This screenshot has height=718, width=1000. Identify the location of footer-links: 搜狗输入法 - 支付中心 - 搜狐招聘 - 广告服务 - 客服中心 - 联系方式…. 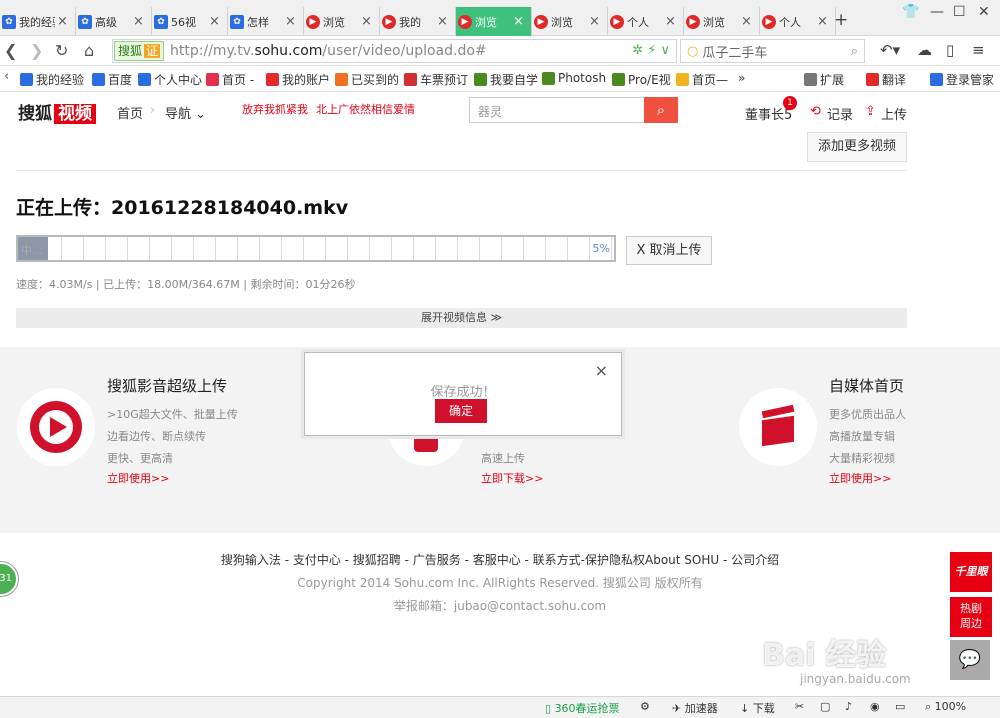
(500, 559).